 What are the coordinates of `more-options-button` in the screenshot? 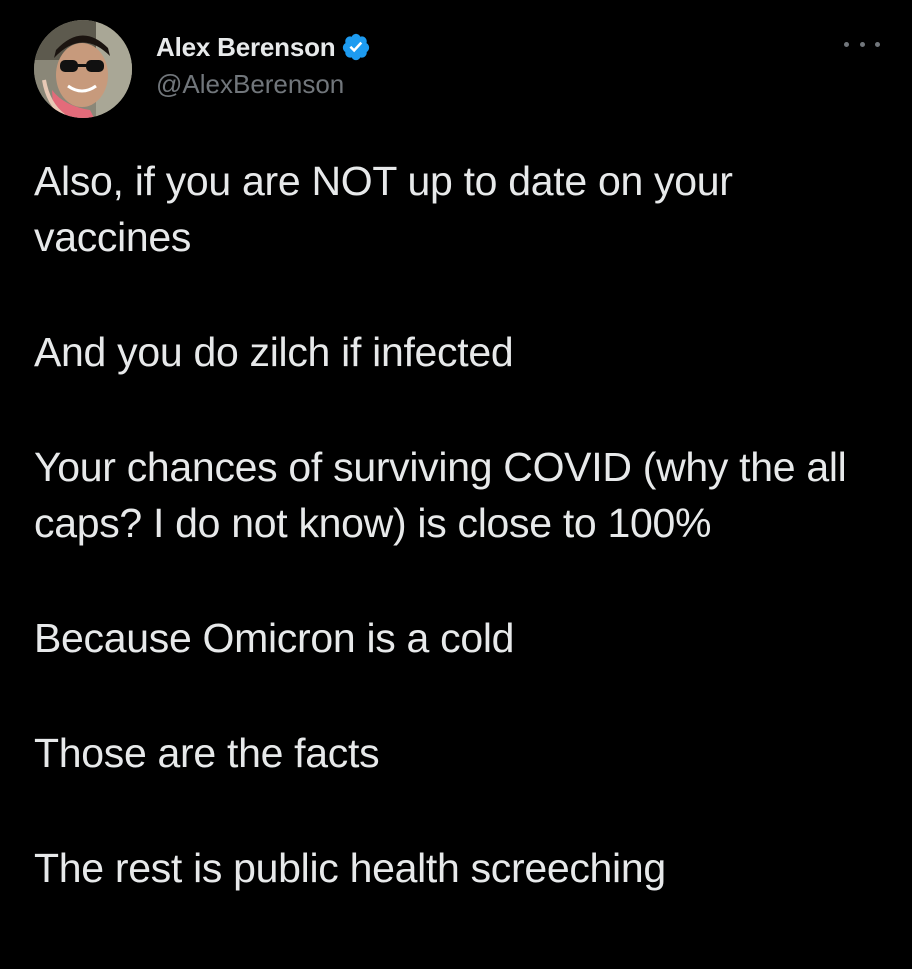 It's located at (862, 44).